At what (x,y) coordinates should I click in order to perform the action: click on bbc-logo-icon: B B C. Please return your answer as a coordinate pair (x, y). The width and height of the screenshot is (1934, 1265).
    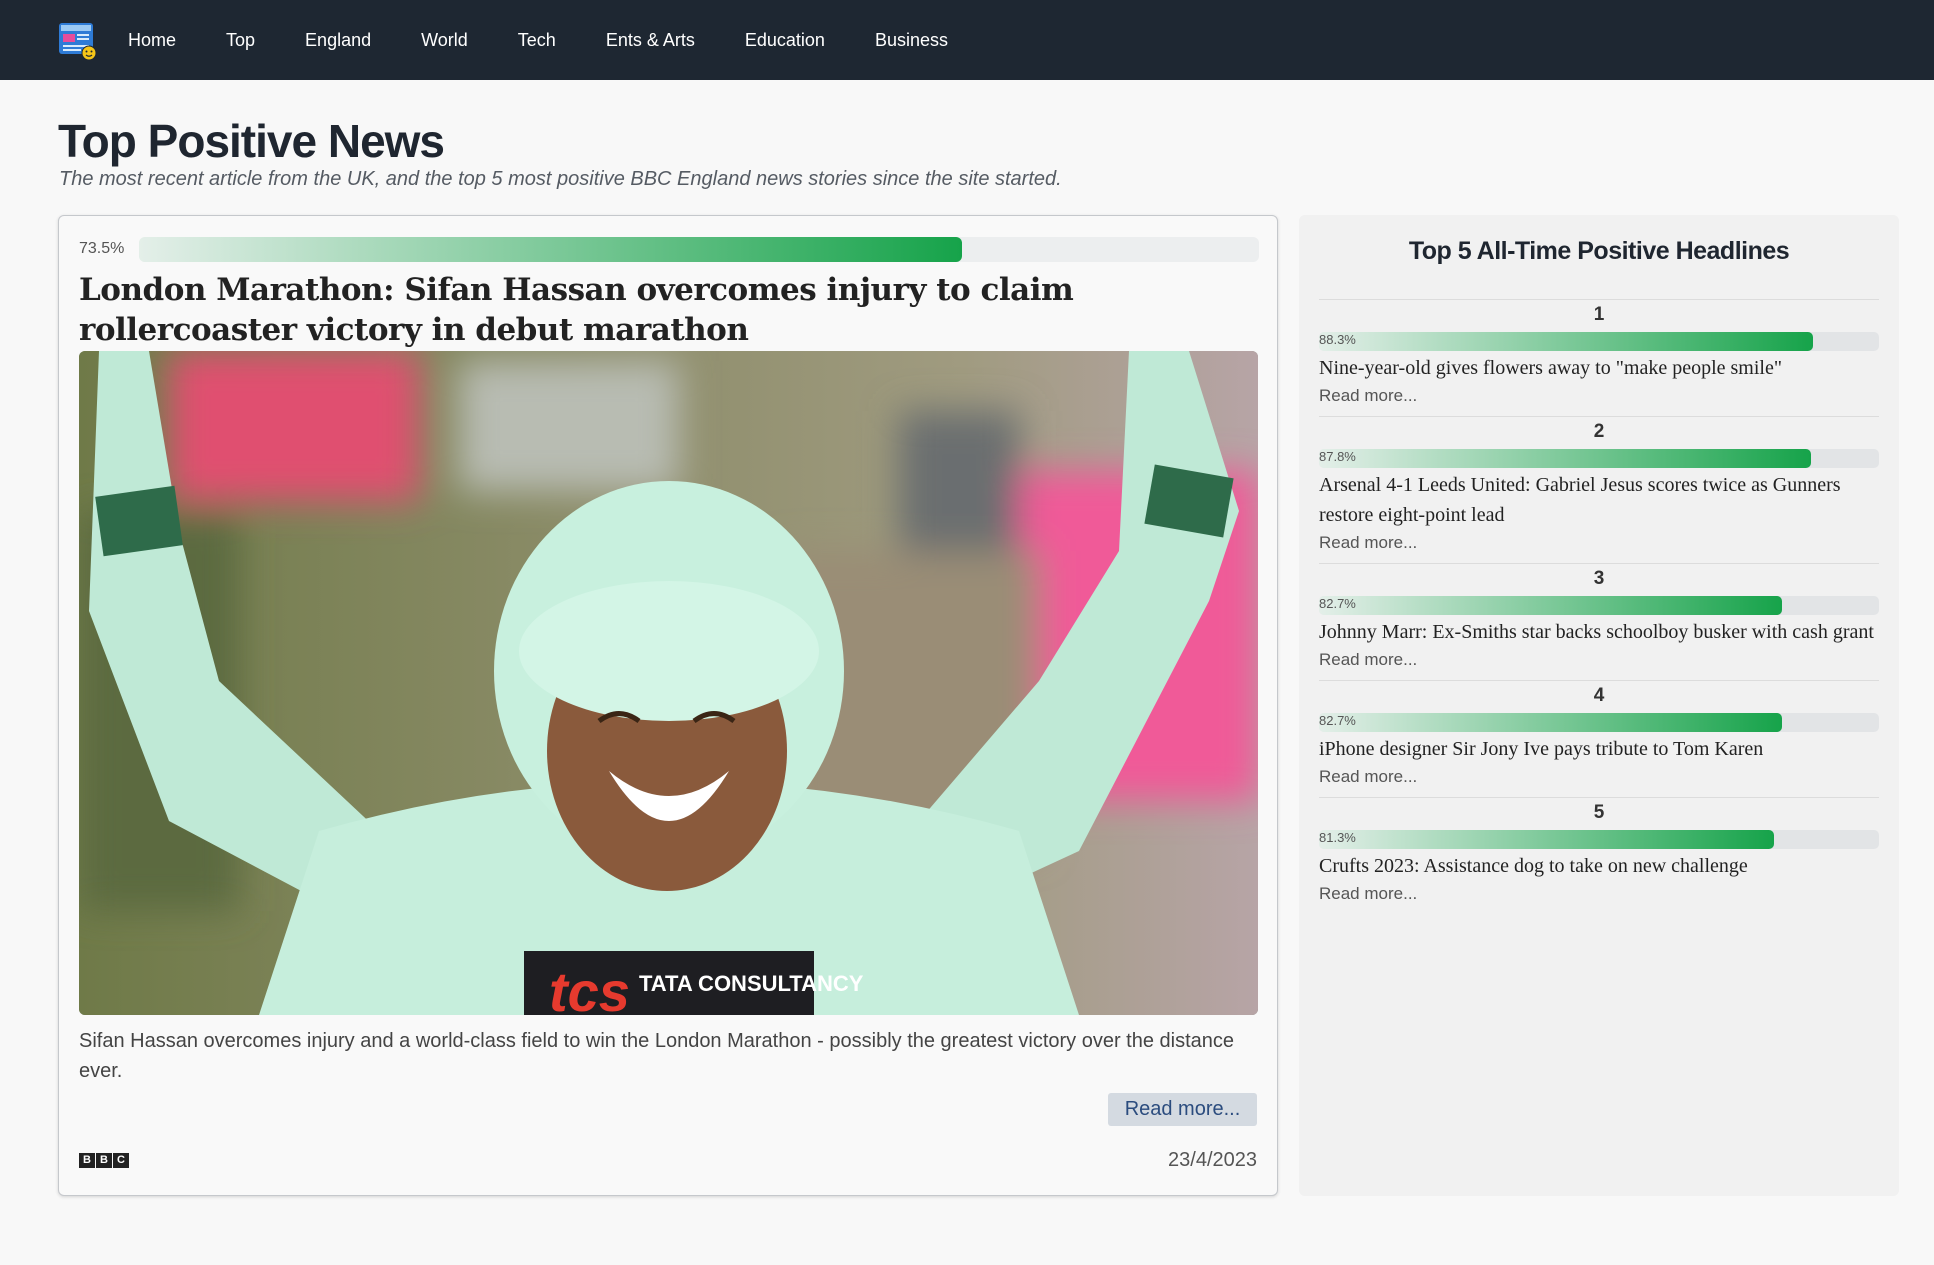
    Looking at the image, I should click on (104, 1160).